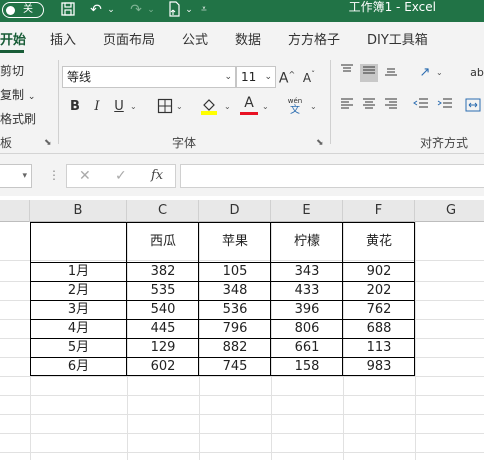 This screenshot has height=460, width=484. I want to click on table-cell: 688, so click(379, 328).